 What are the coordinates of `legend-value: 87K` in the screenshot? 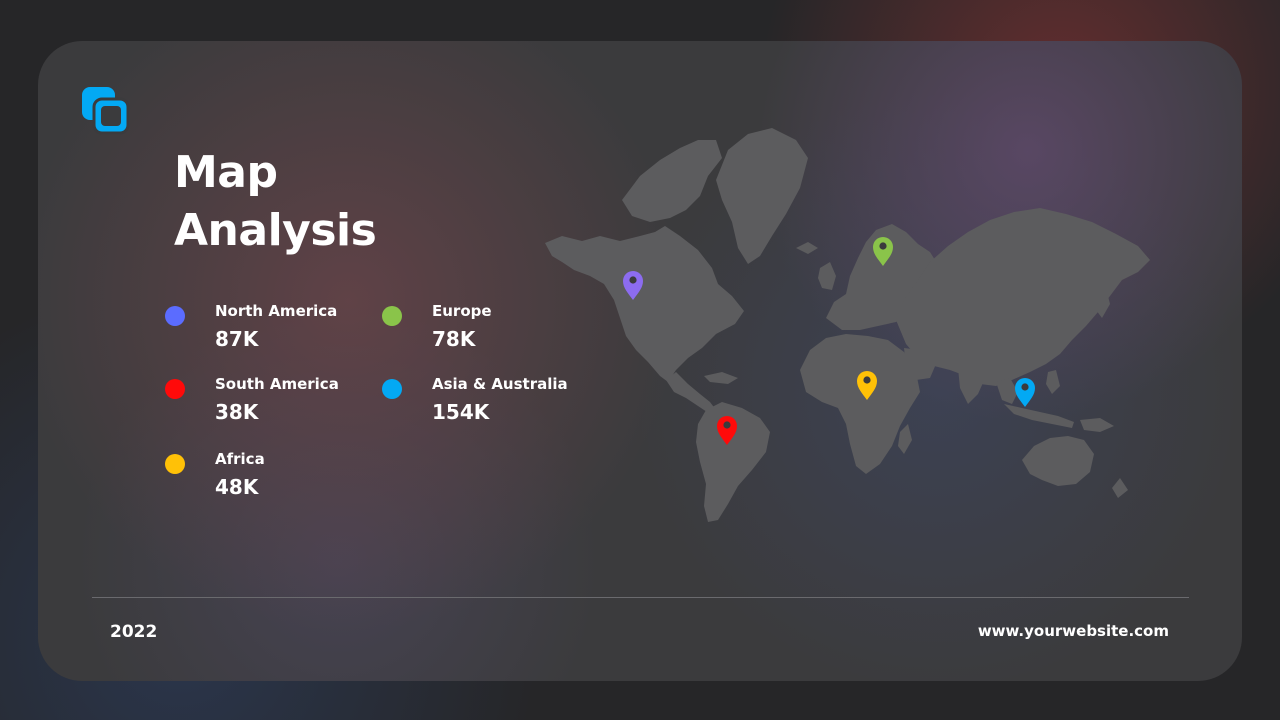 It's located at (237, 339).